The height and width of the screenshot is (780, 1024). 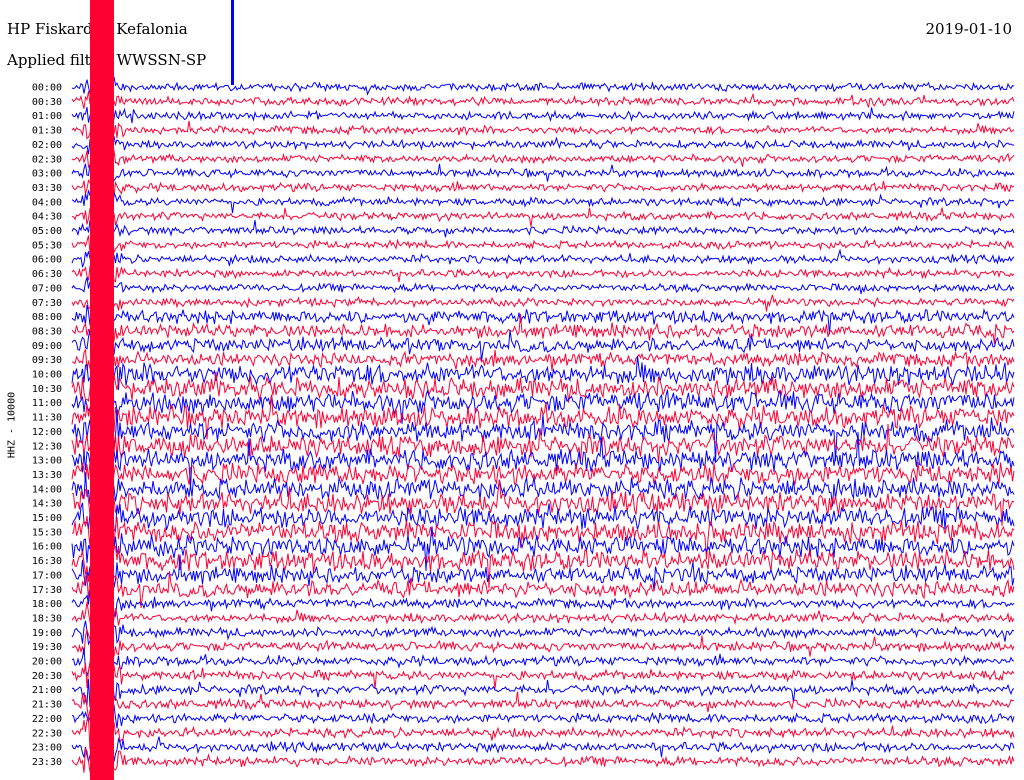 I want to click on tick-label-1200: 12:00, so click(x=47, y=432).